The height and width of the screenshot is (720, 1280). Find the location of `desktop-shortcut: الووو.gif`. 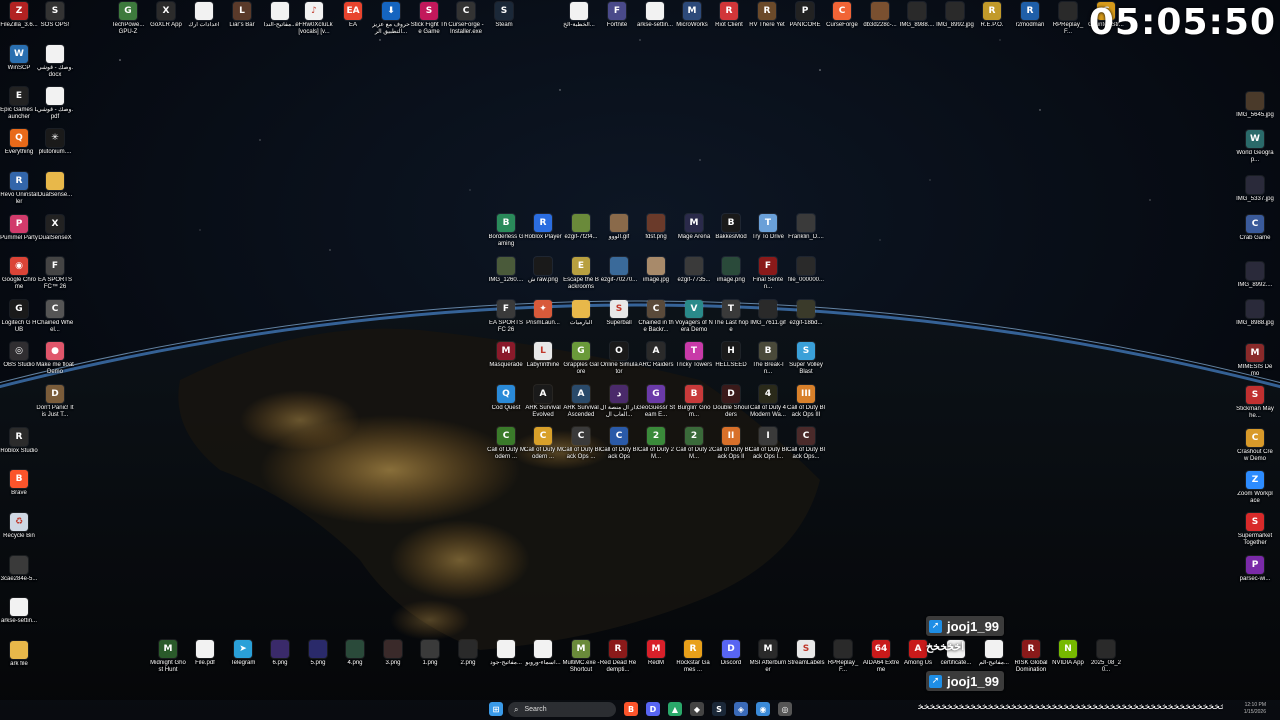

desktop-shortcut: الووو.gif is located at coordinates (619, 227).